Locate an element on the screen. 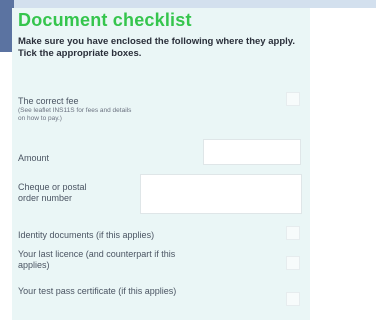 This screenshot has height=320, width=376. top-band is located at coordinates (188, 4).